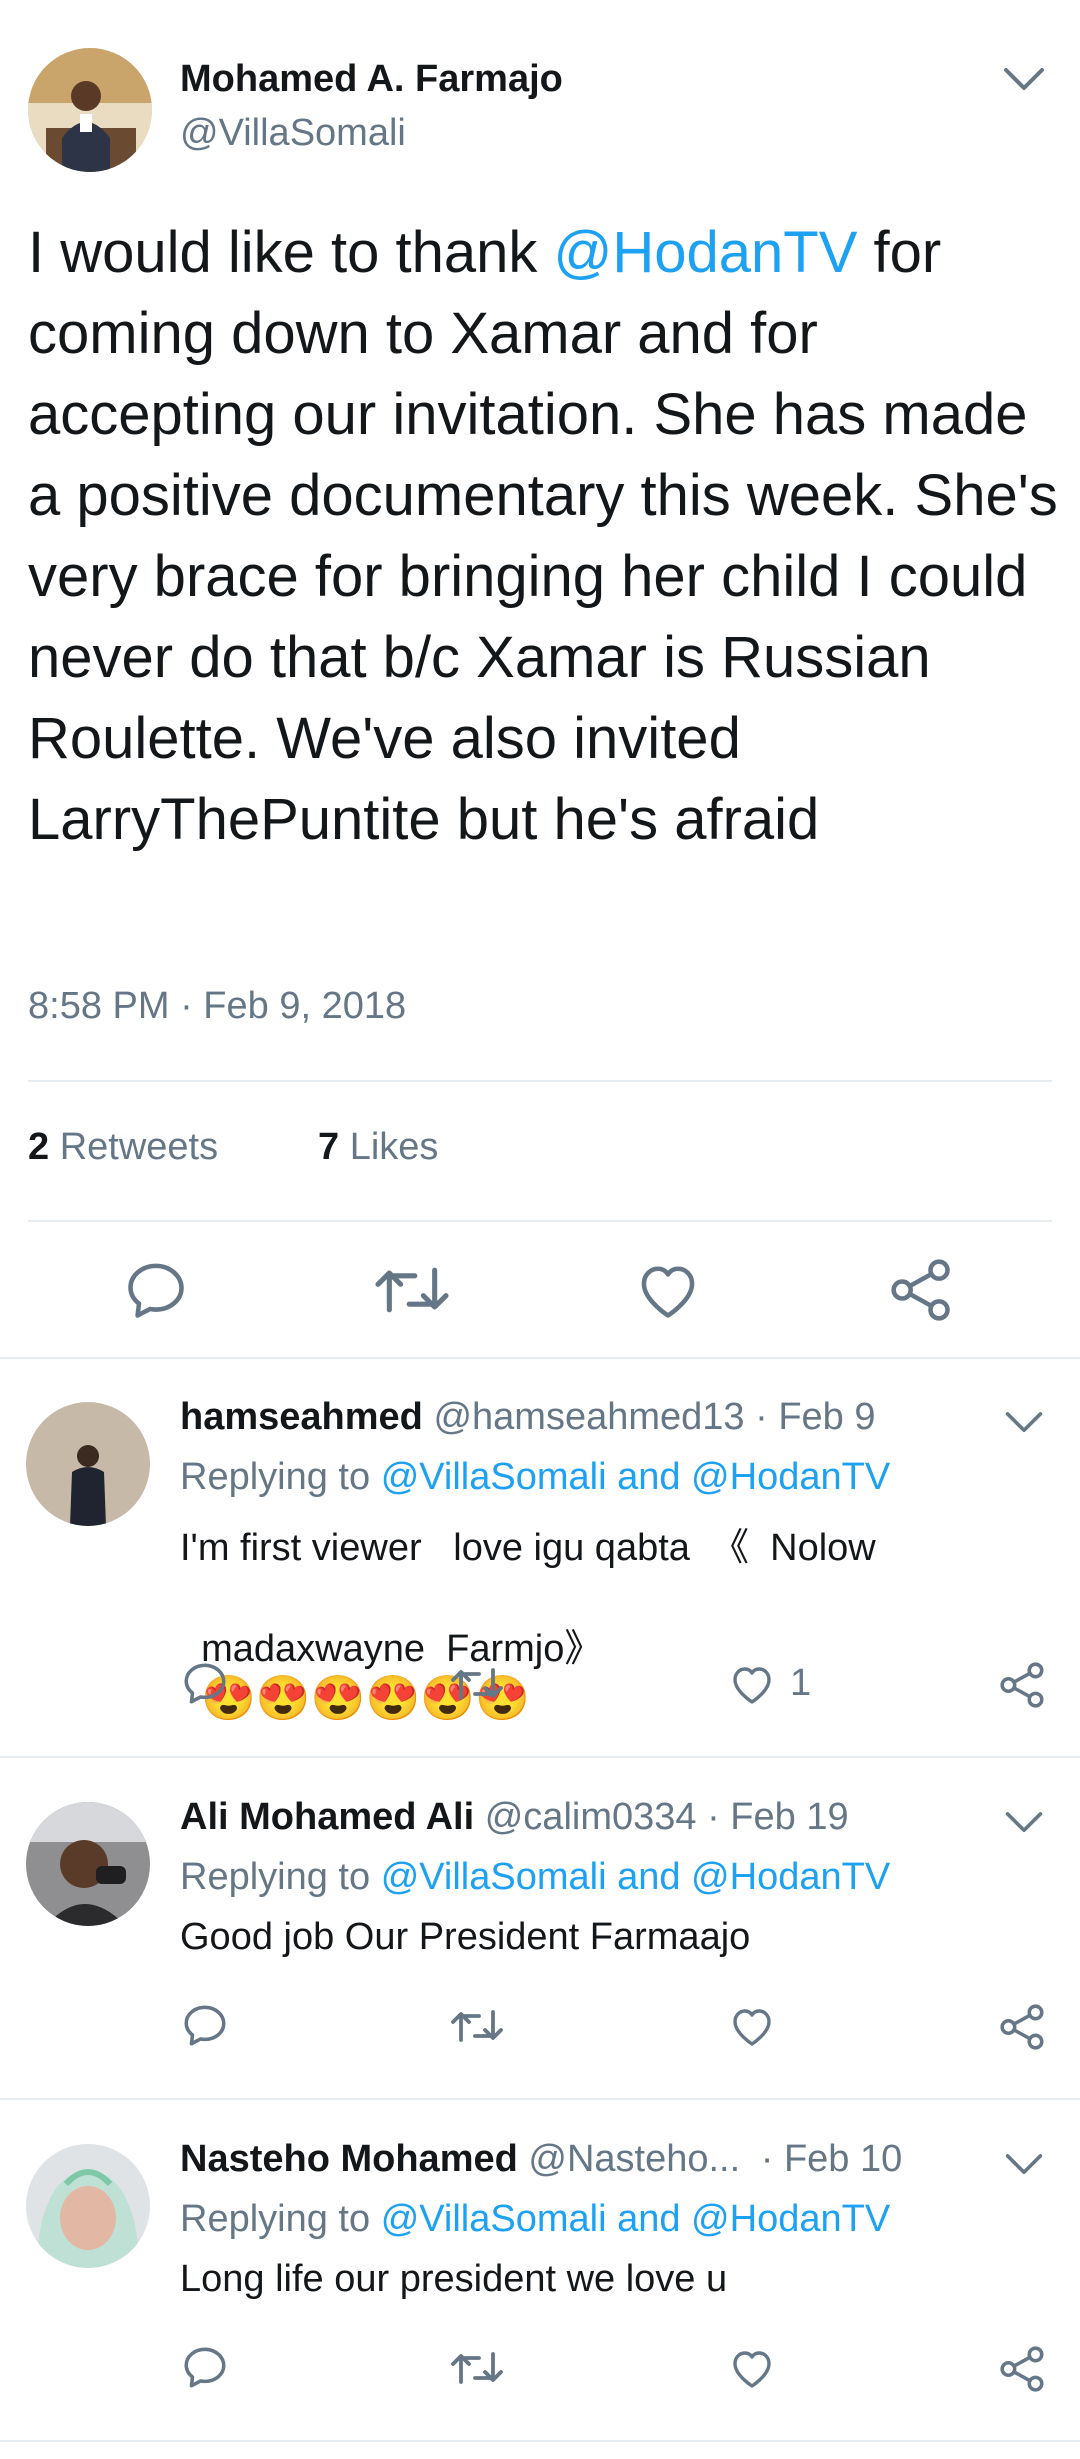 The image size is (1080, 2459). I want to click on reply-date: · Feb 19, so click(778, 1817).